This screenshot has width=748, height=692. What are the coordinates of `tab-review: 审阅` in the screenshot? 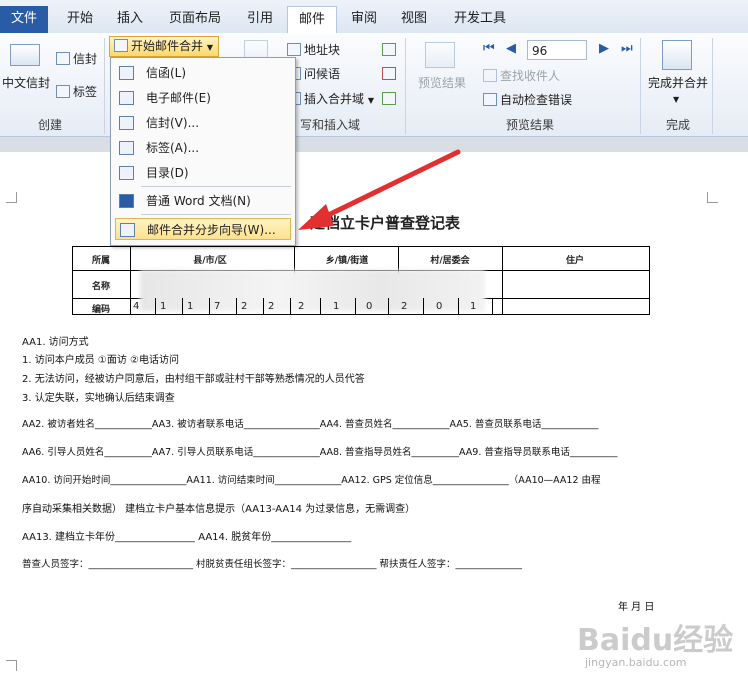 It's located at (364, 19).